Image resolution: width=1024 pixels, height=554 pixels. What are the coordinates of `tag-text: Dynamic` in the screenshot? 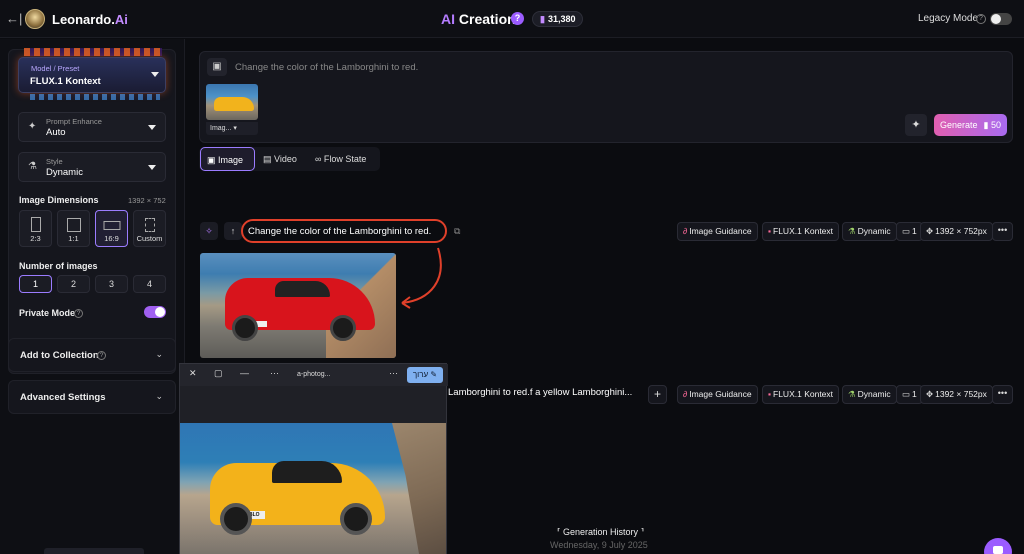 It's located at (874, 394).